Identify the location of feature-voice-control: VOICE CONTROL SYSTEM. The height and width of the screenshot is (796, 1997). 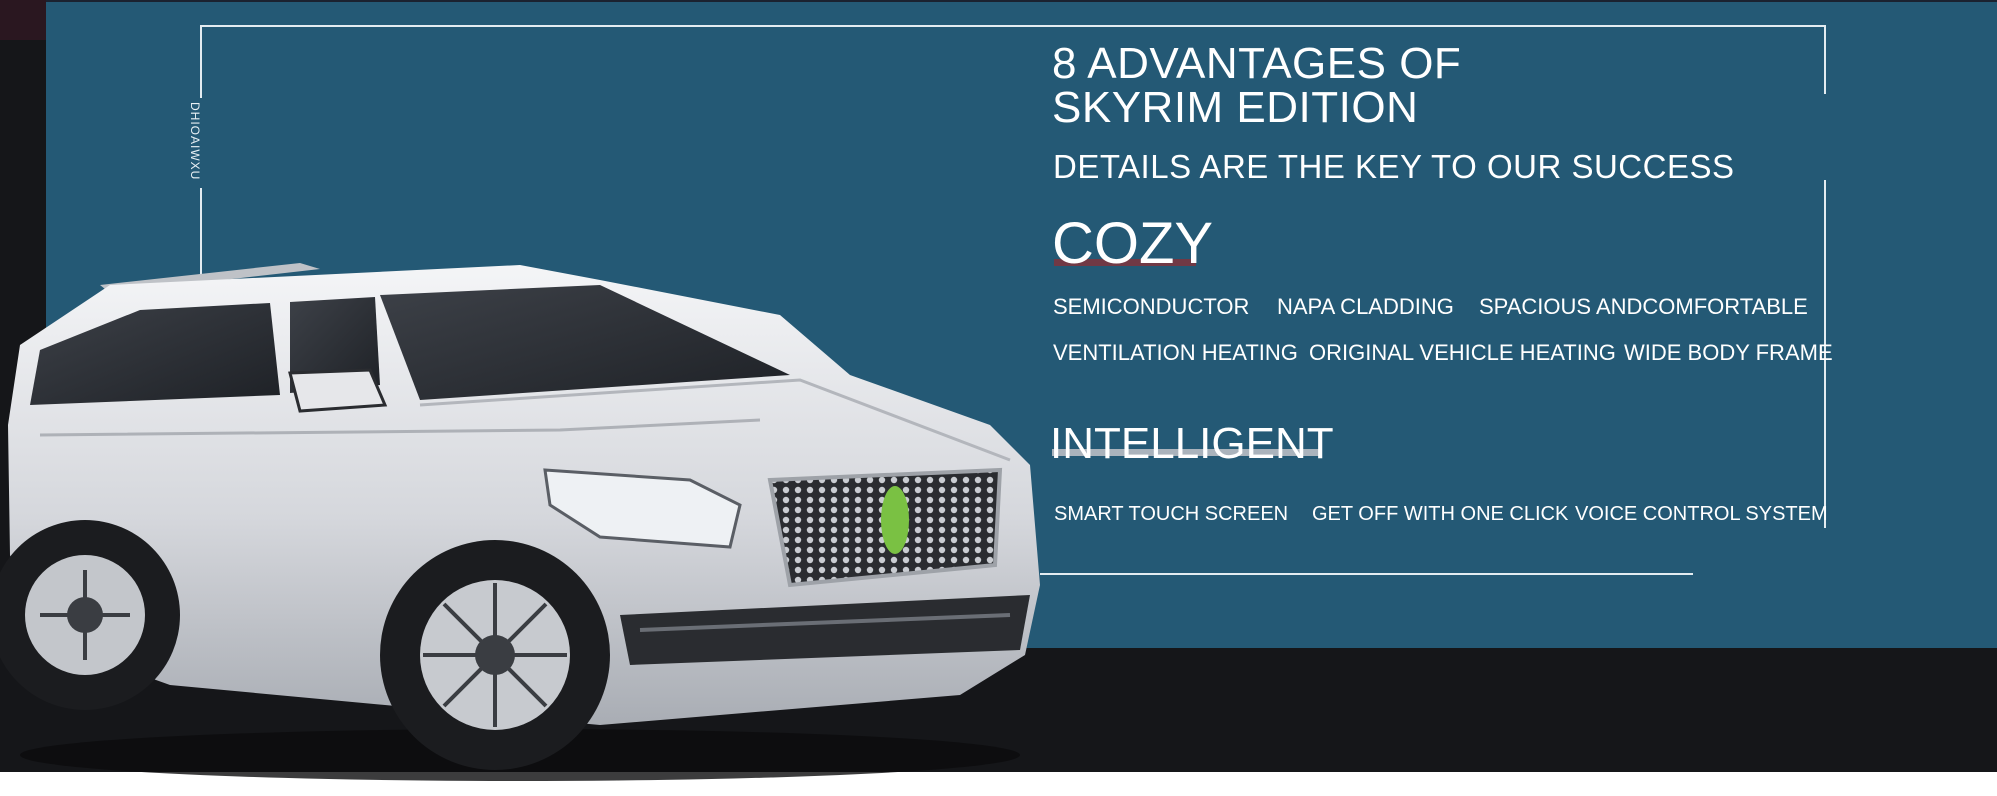
(1701, 514).